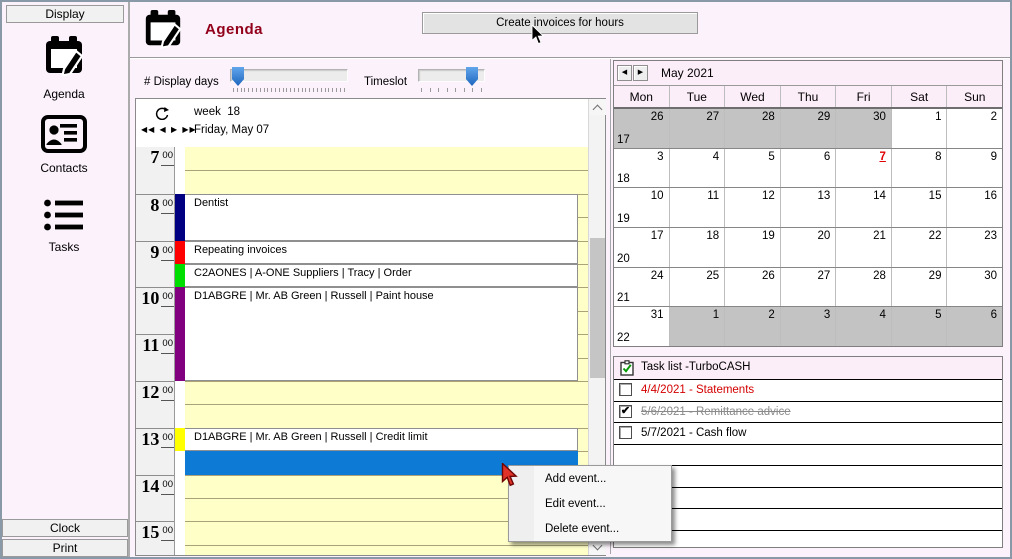 This screenshot has height=559, width=1012. Describe the element at coordinates (808, 455) in the screenshot. I see `task-row-empty` at that location.